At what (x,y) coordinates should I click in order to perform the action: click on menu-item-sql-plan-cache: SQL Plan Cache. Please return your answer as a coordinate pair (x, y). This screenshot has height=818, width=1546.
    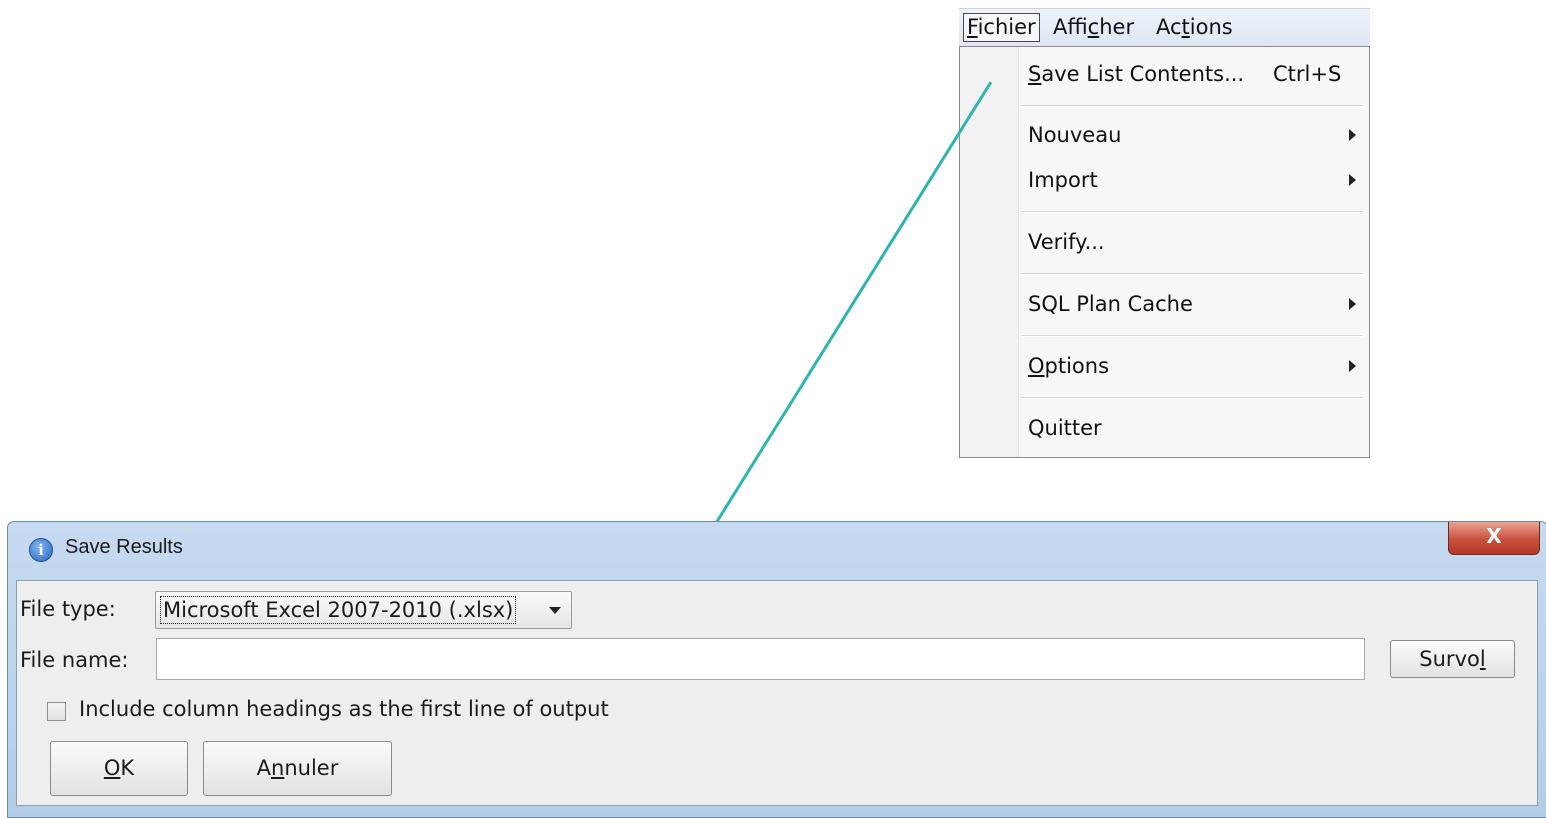
    Looking at the image, I should click on (1193, 304).